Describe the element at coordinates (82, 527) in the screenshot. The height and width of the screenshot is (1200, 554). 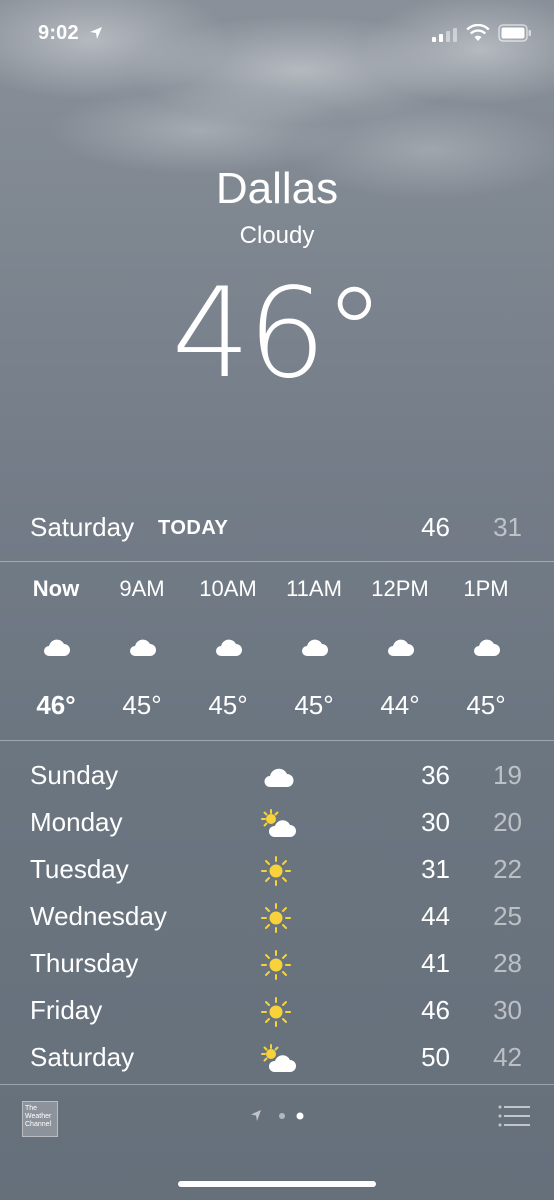
I see `today-day: Saturday` at that location.